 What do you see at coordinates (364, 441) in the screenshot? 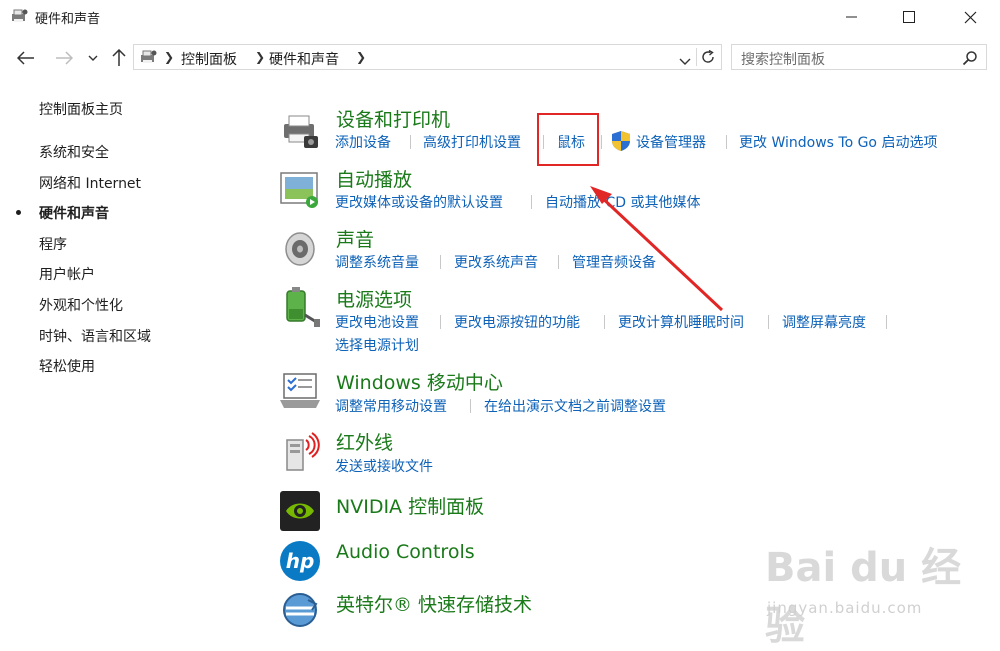
I see `category-infrared-title: 红外线` at bounding box center [364, 441].